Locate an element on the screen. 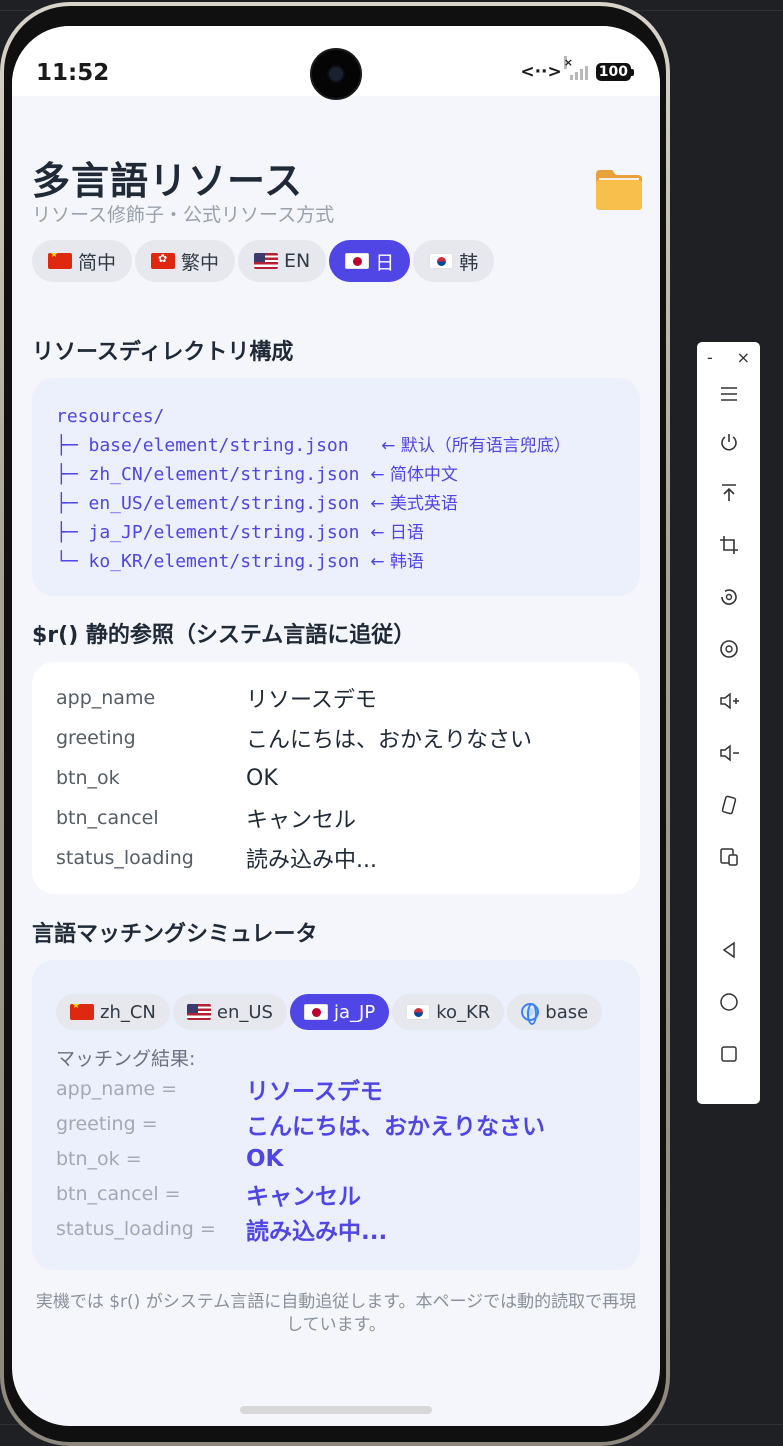 The width and height of the screenshot is (783, 1446). locale-tab-ko-kr: ko_KR is located at coordinates (448, 1012).